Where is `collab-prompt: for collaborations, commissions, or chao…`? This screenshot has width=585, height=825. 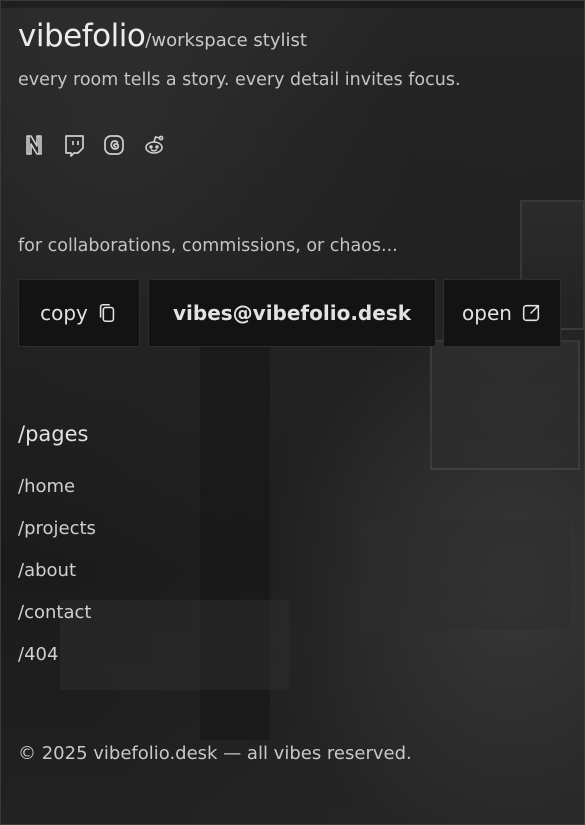 collab-prompt: for collaborations, commissions, or chao… is located at coordinates (208, 246).